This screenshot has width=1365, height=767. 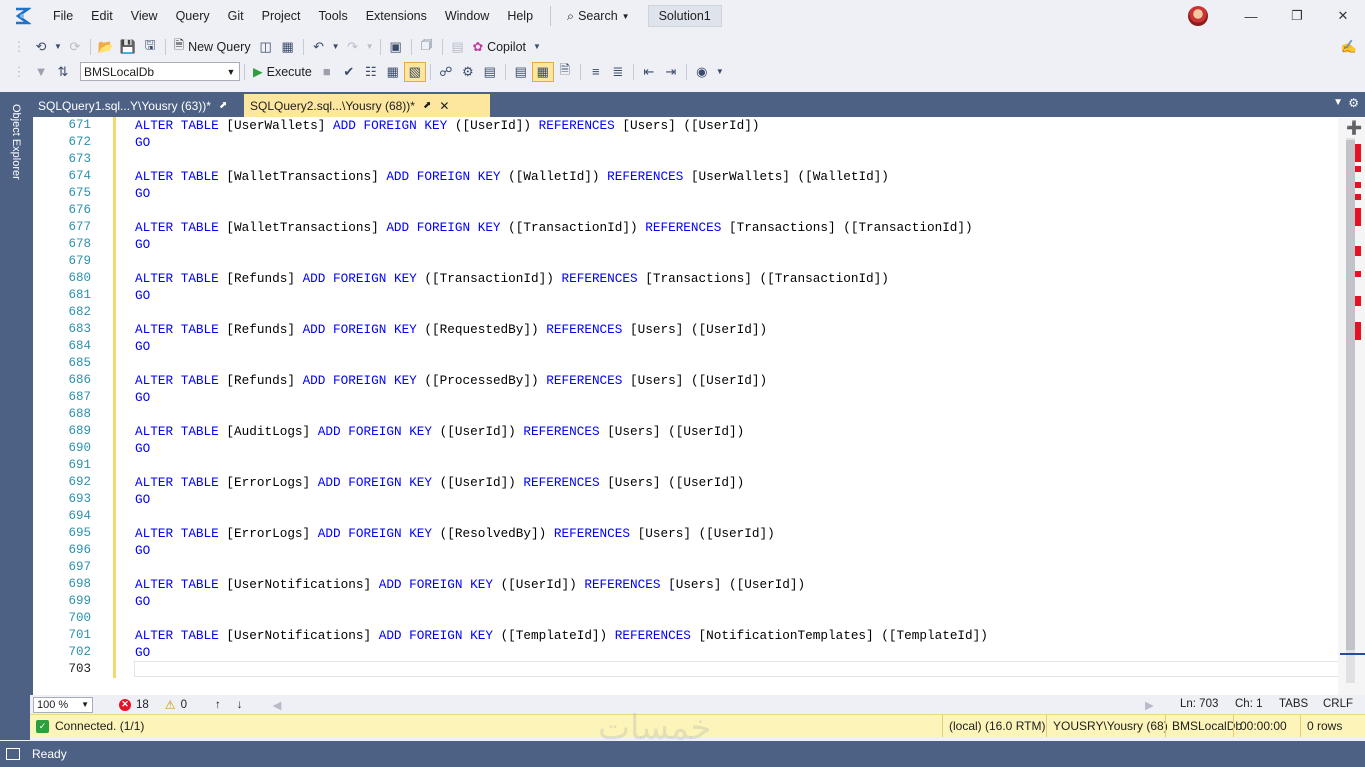 What do you see at coordinates (41, 47) in the screenshot?
I see `back-icon: ⟲` at bounding box center [41, 47].